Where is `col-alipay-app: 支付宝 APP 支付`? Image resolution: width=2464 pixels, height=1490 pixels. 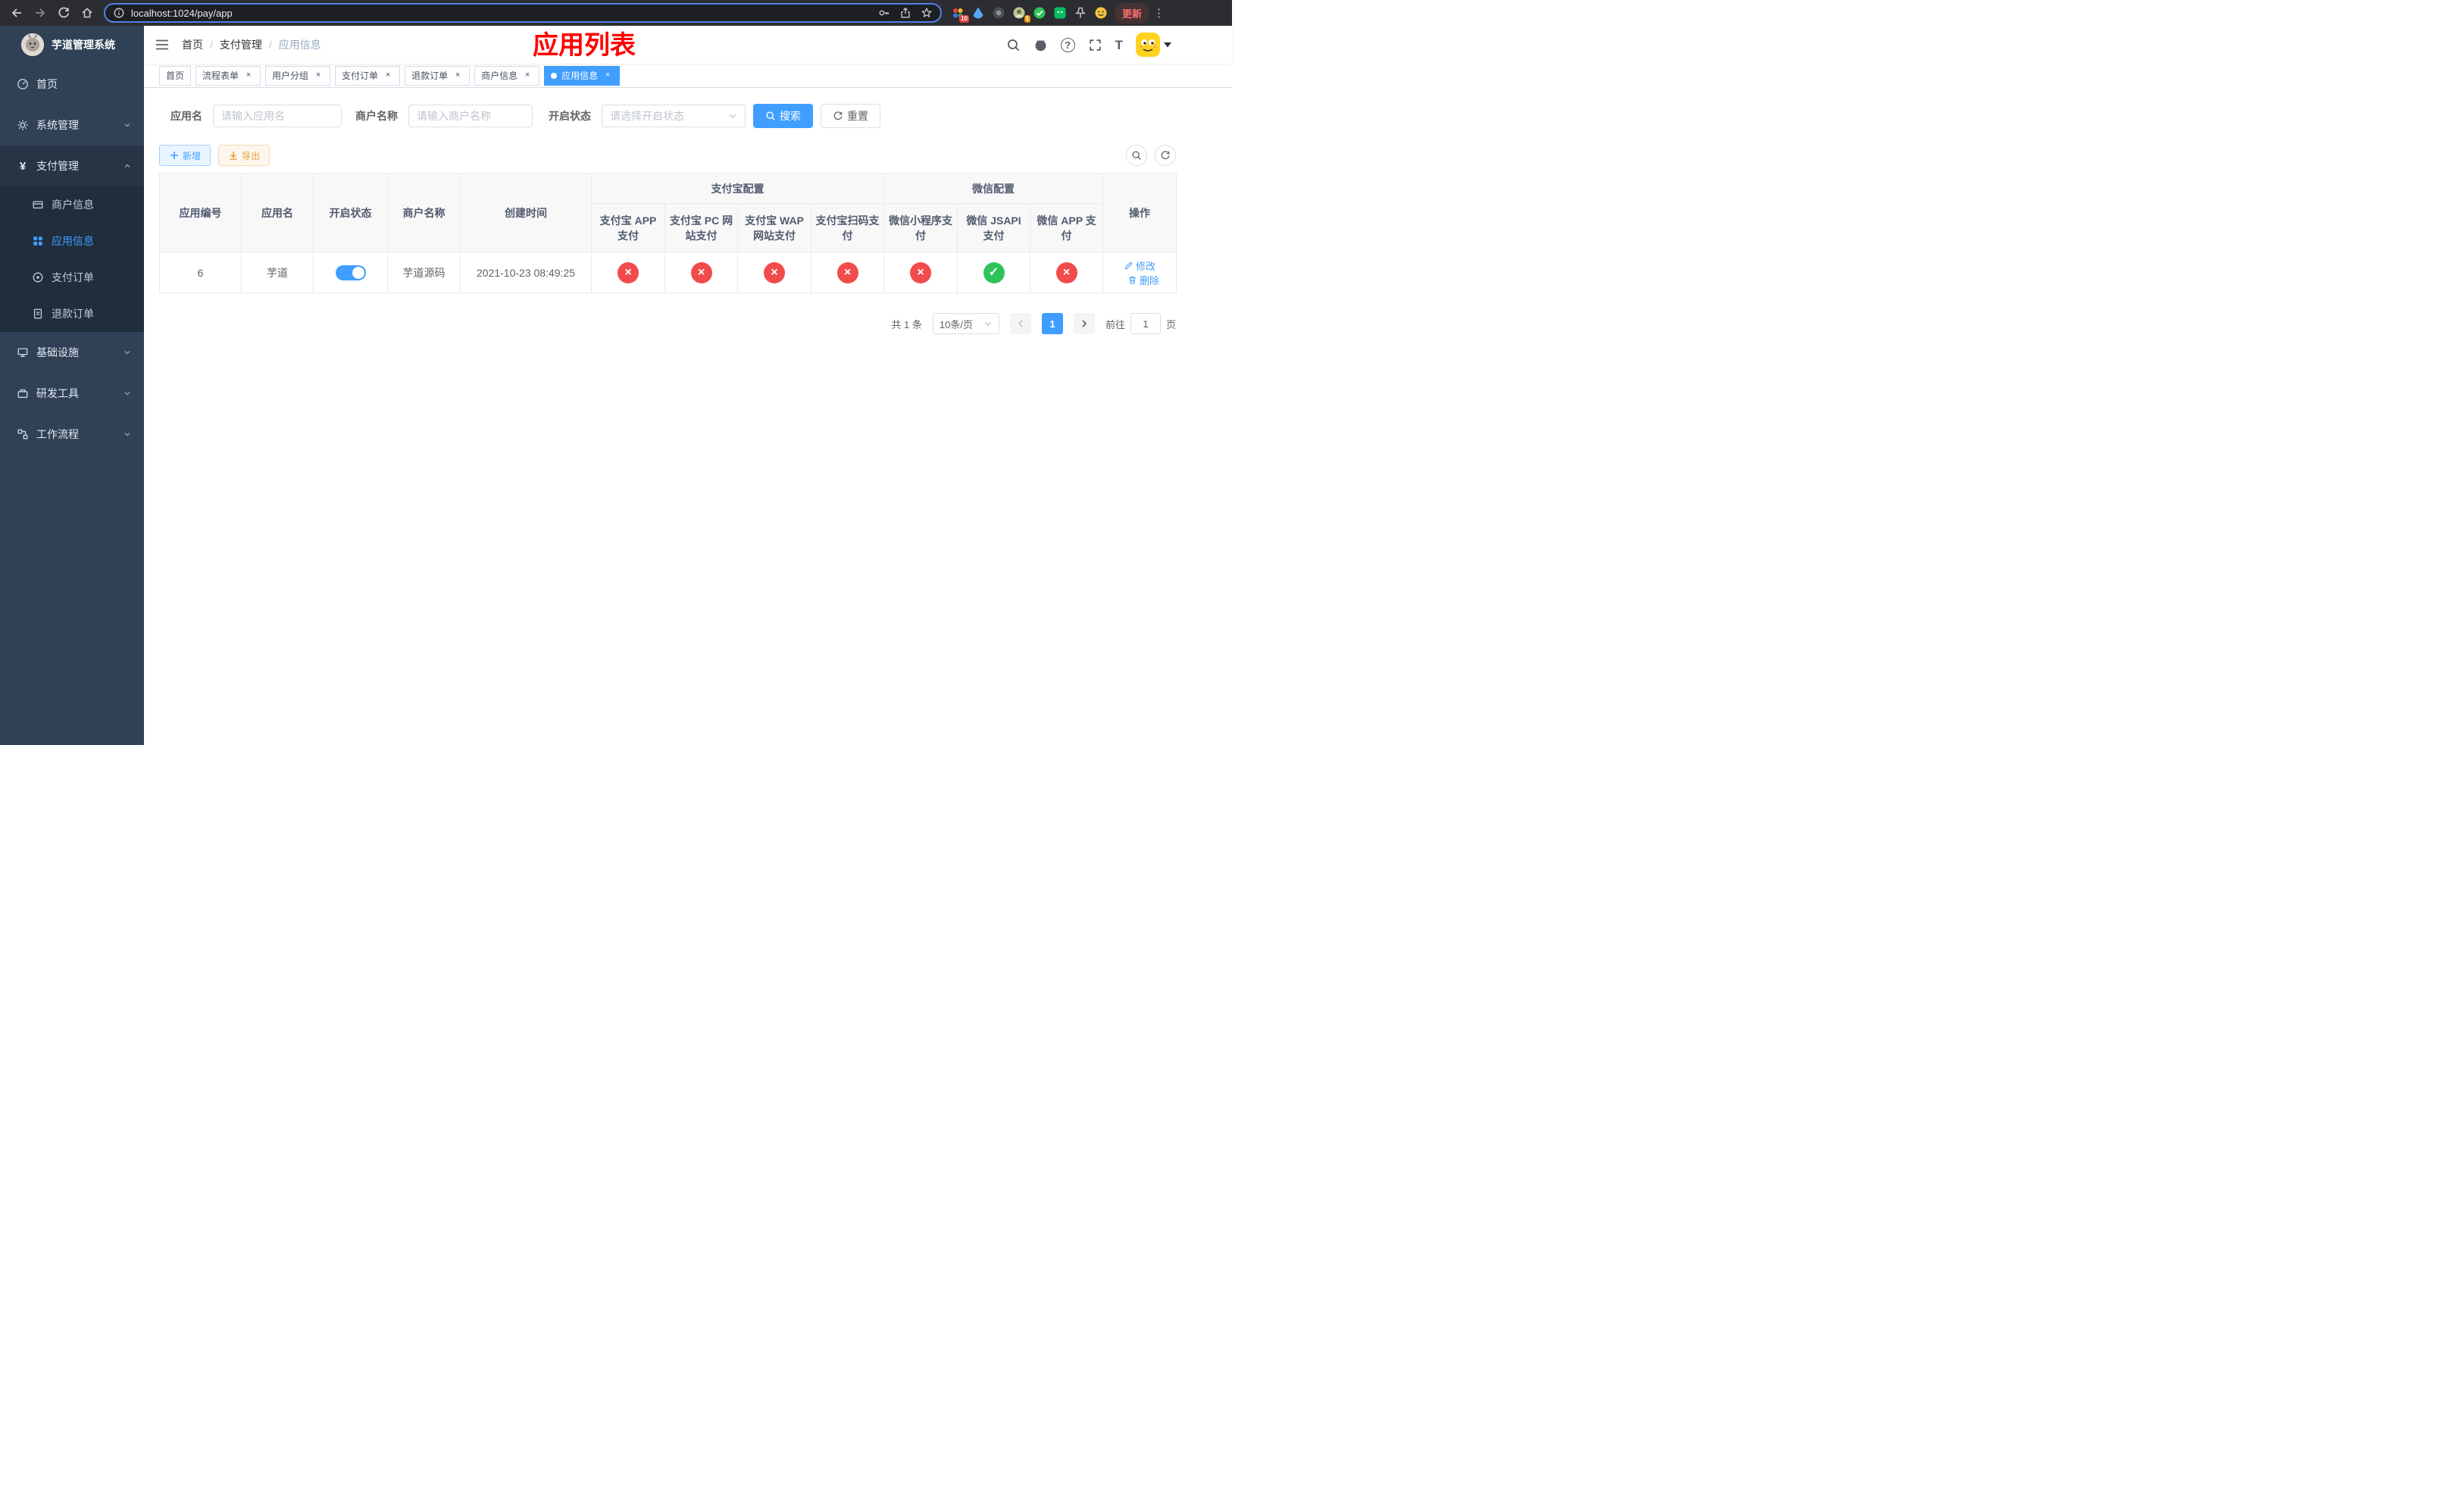 col-alipay-app: 支付宝 APP 支付 is located at coordinates (628, 227).